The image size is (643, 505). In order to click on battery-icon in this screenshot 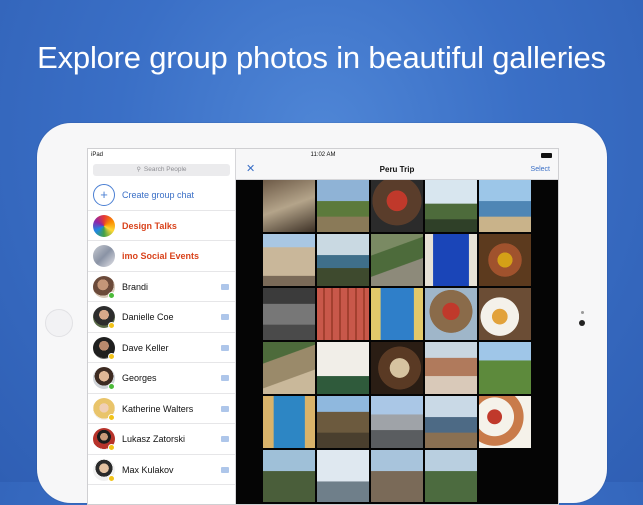, I will do `click(546, 155)`.